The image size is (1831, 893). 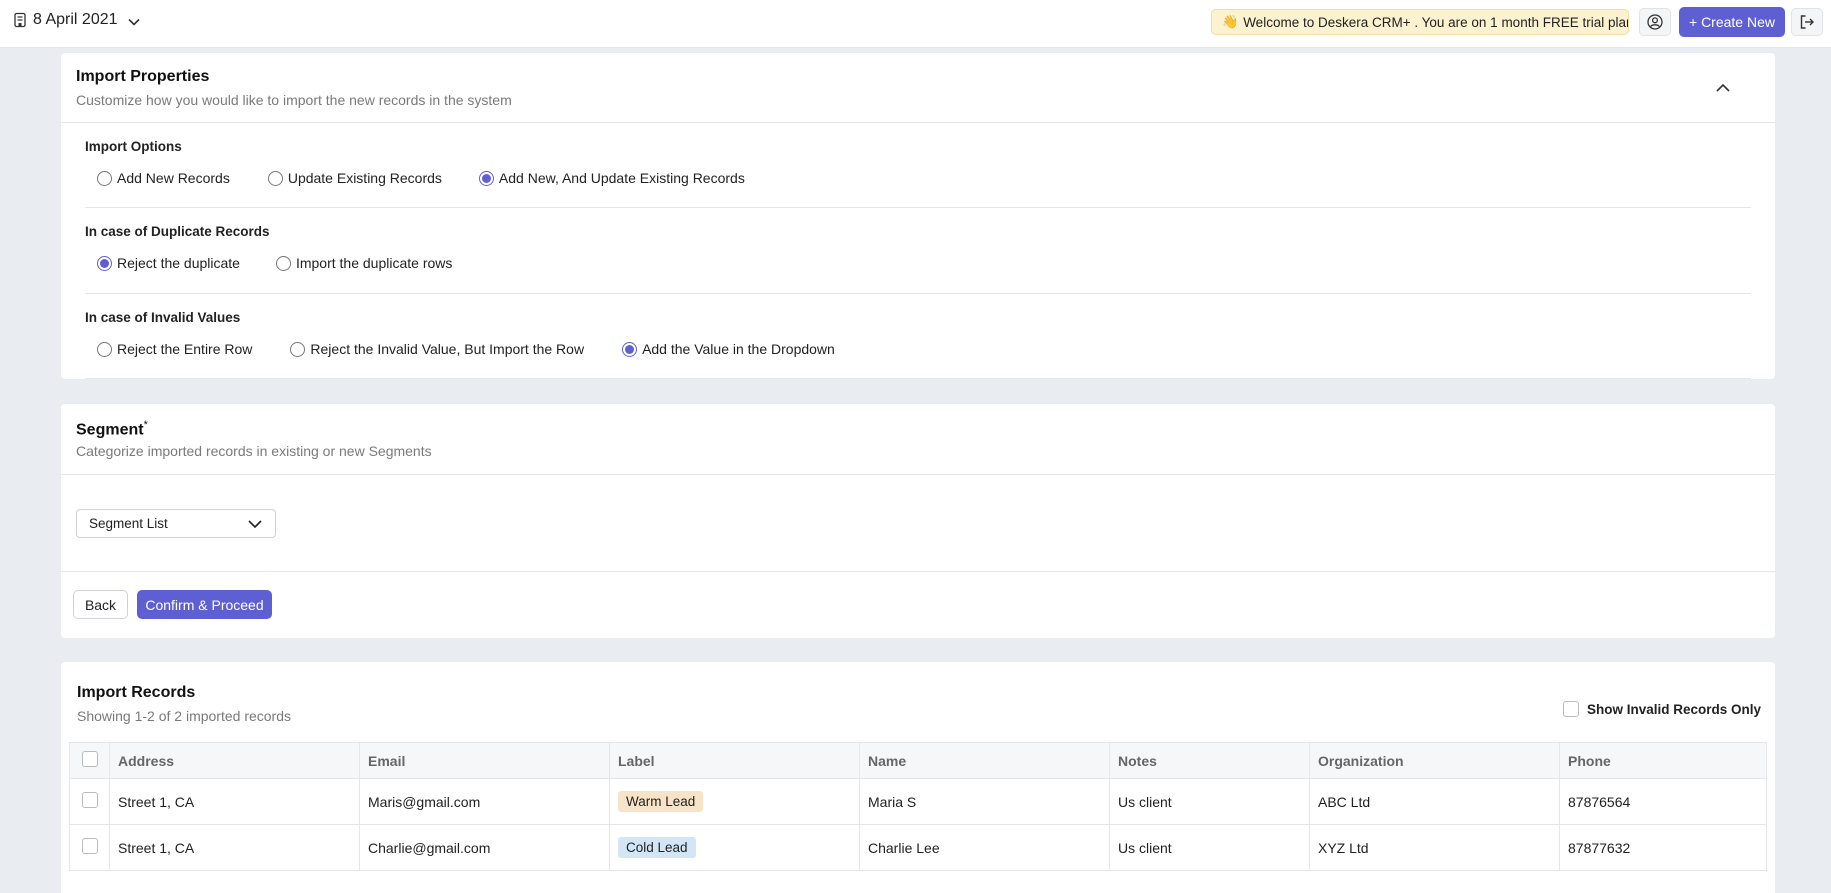 I want to click on radio-label: Import the duplicate rows, so click(x=374, y=263).